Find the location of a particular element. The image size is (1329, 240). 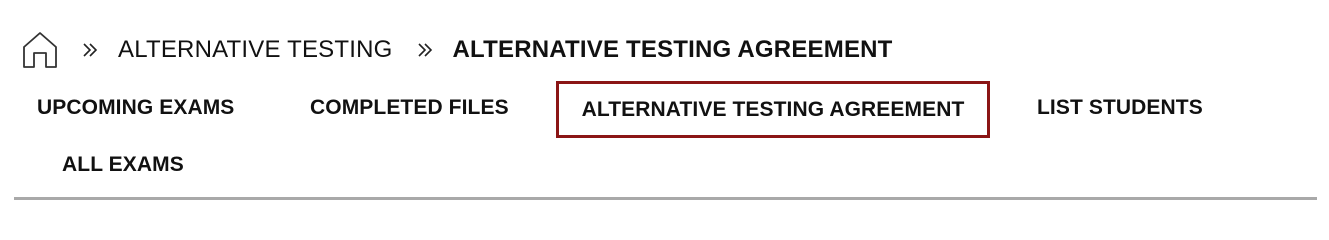

tab-upcoming-exams: UPCOMING EXAMS is located at coordinates (135, 108).